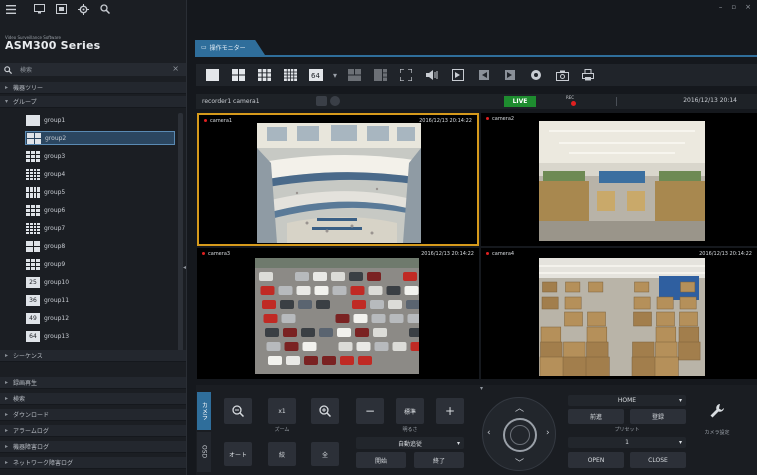  I want to click on tab-operation-monitor: ▭ 操作モニター, so click(230, 47).